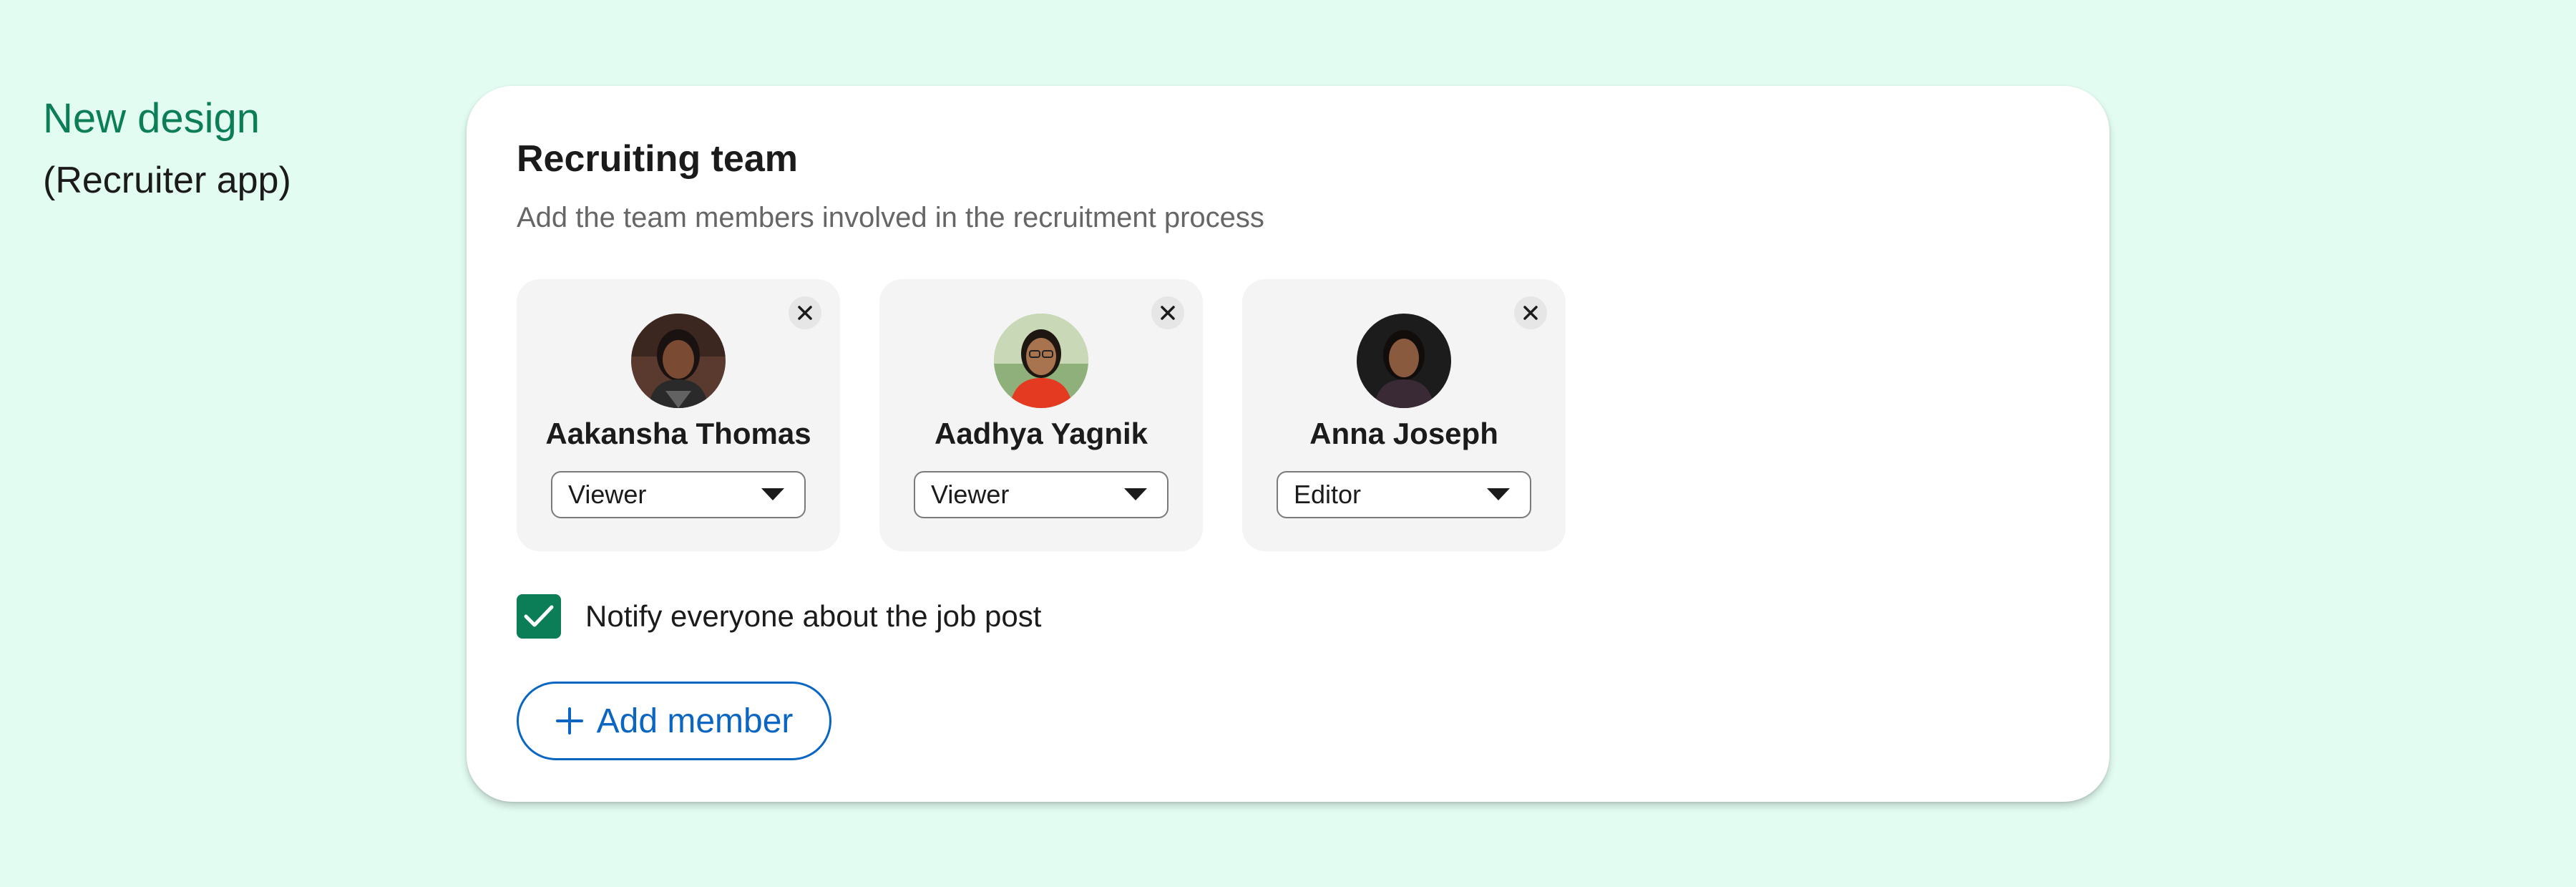 This screenshot has width=2576, height=887. Describe the element at coordinates (1404, 415) in the screenshot. I see `member-card: Anna Joseph Editor` at that location.